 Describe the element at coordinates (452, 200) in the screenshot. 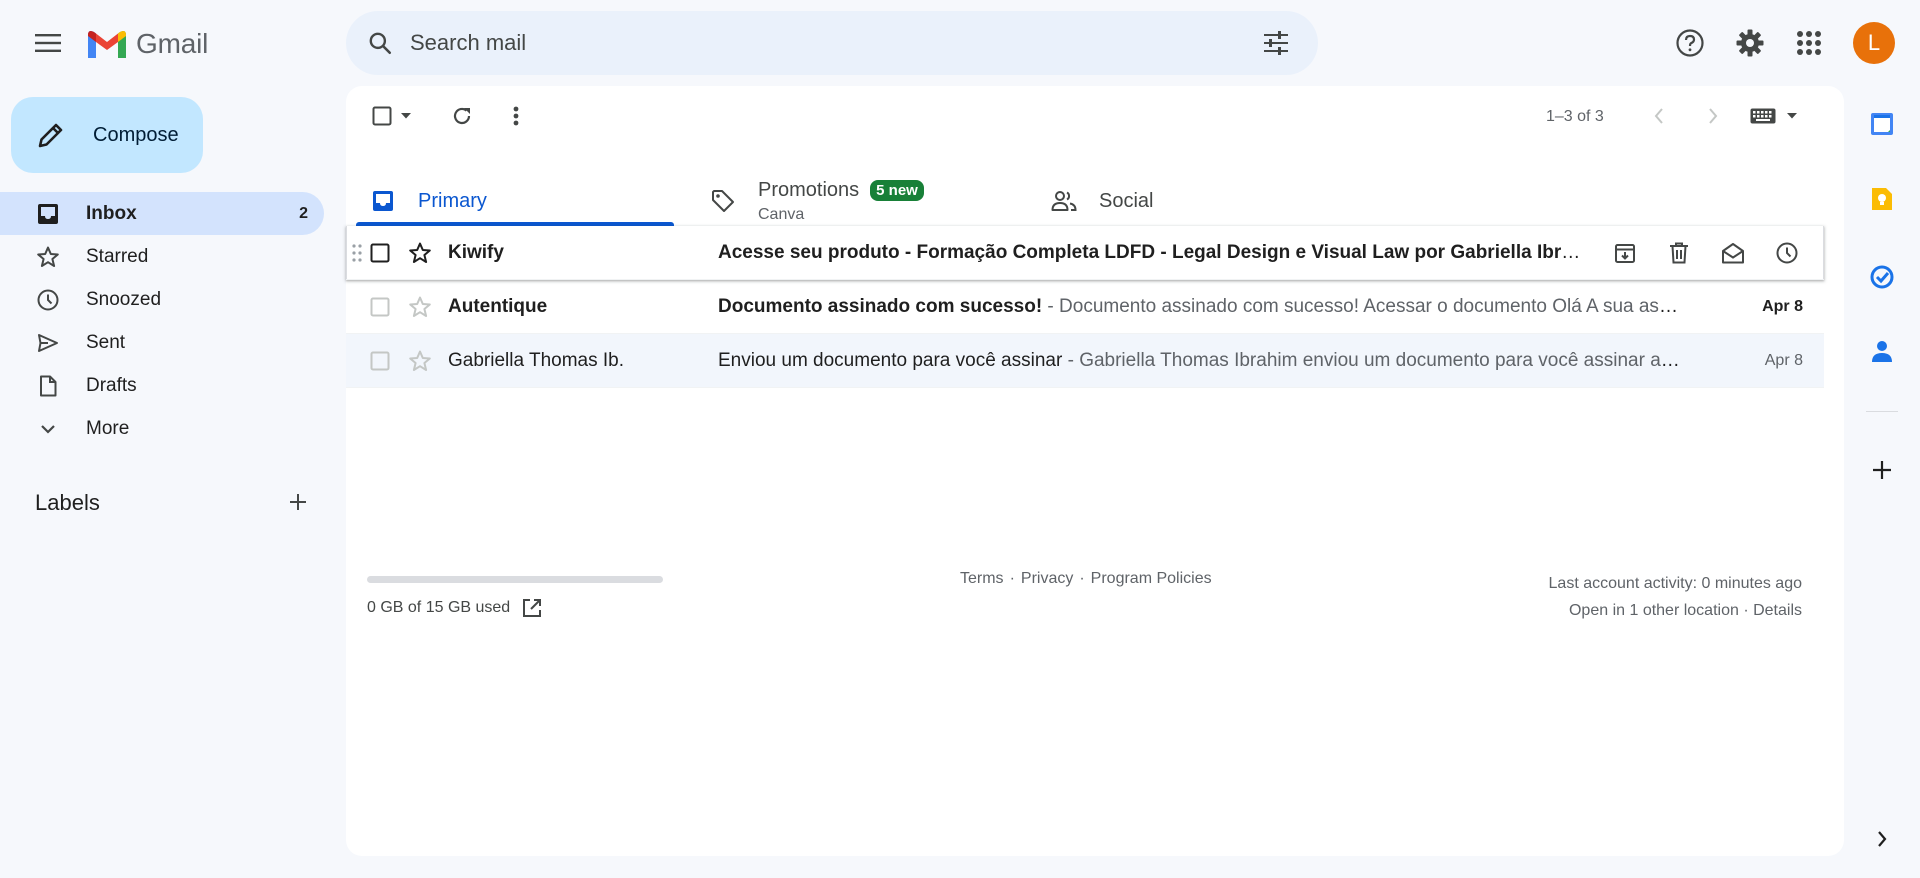

I see `tab-label: Primary` at that location.